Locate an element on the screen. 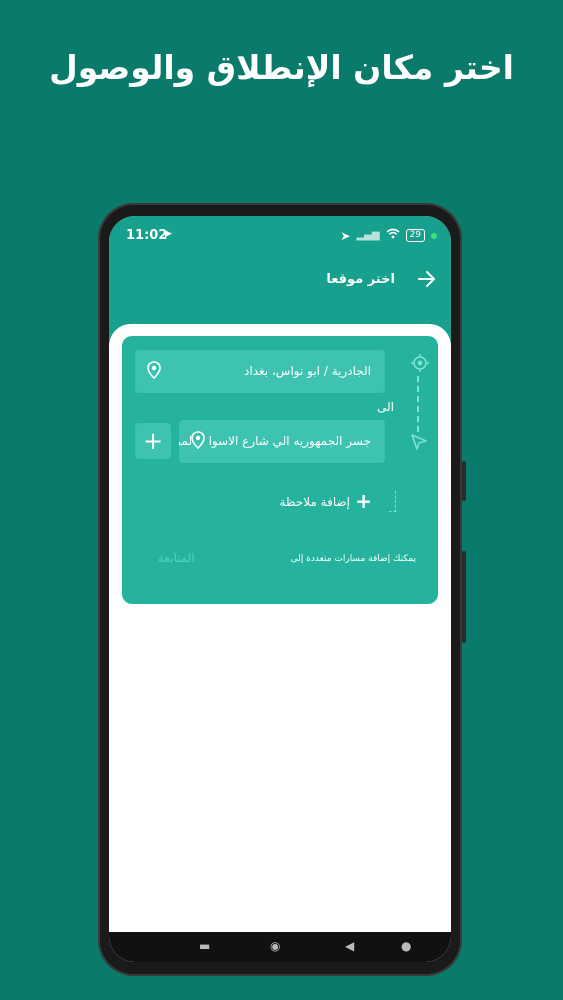 The width and height of the screenshot is (563, 1000). app-bar: اختر موقعا is located at coordinates (280, 281).